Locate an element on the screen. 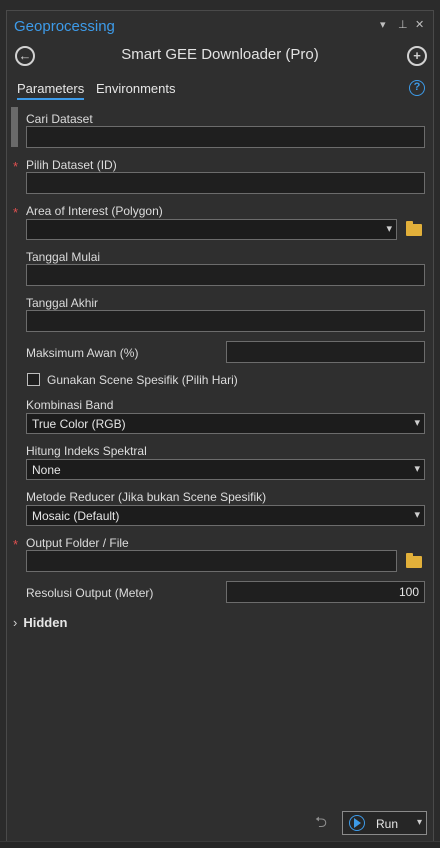  pane-titlebar: Geoprocessing ▾ ⊥ ✕ is located at coordinates (220, 26).